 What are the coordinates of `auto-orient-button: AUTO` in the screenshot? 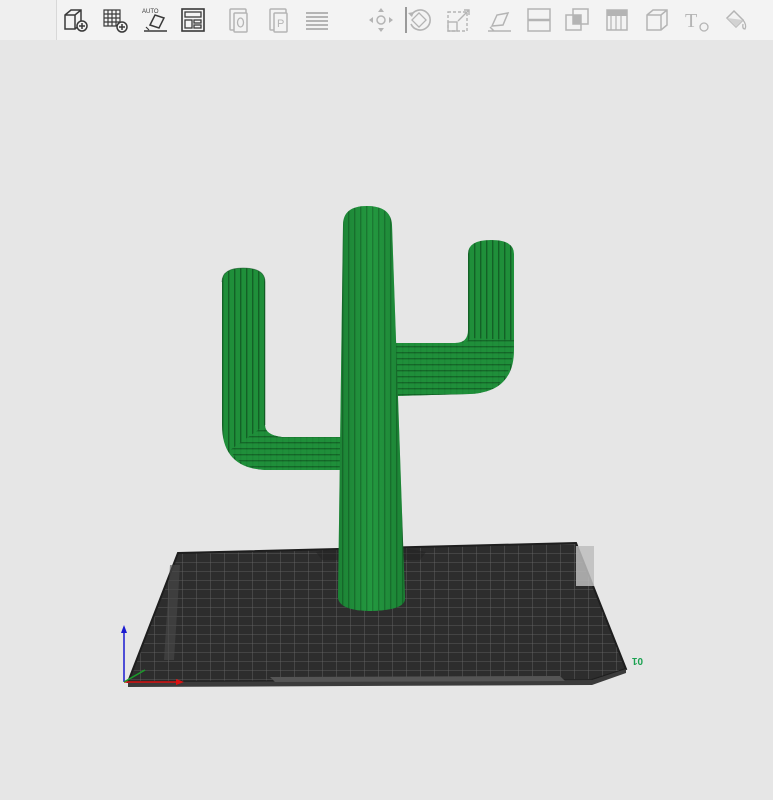 It's located at (155, 20).